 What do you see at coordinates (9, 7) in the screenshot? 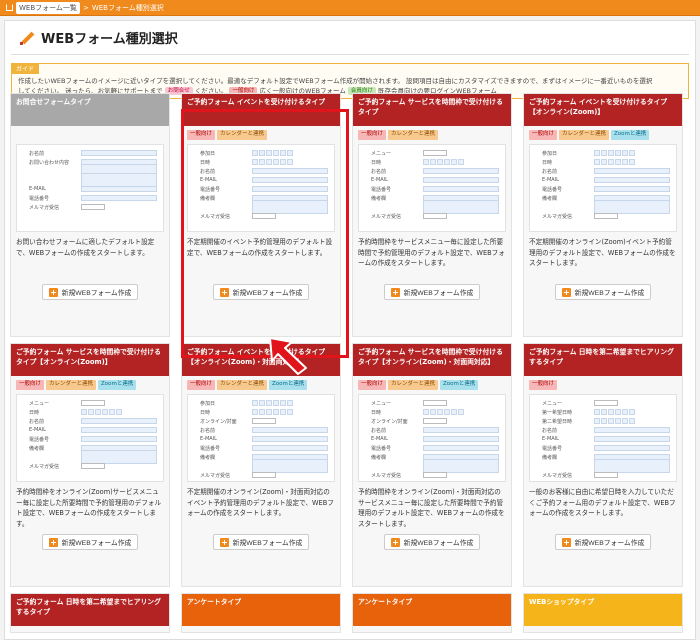
I see `home-icon` at bounding box center [9, 7].